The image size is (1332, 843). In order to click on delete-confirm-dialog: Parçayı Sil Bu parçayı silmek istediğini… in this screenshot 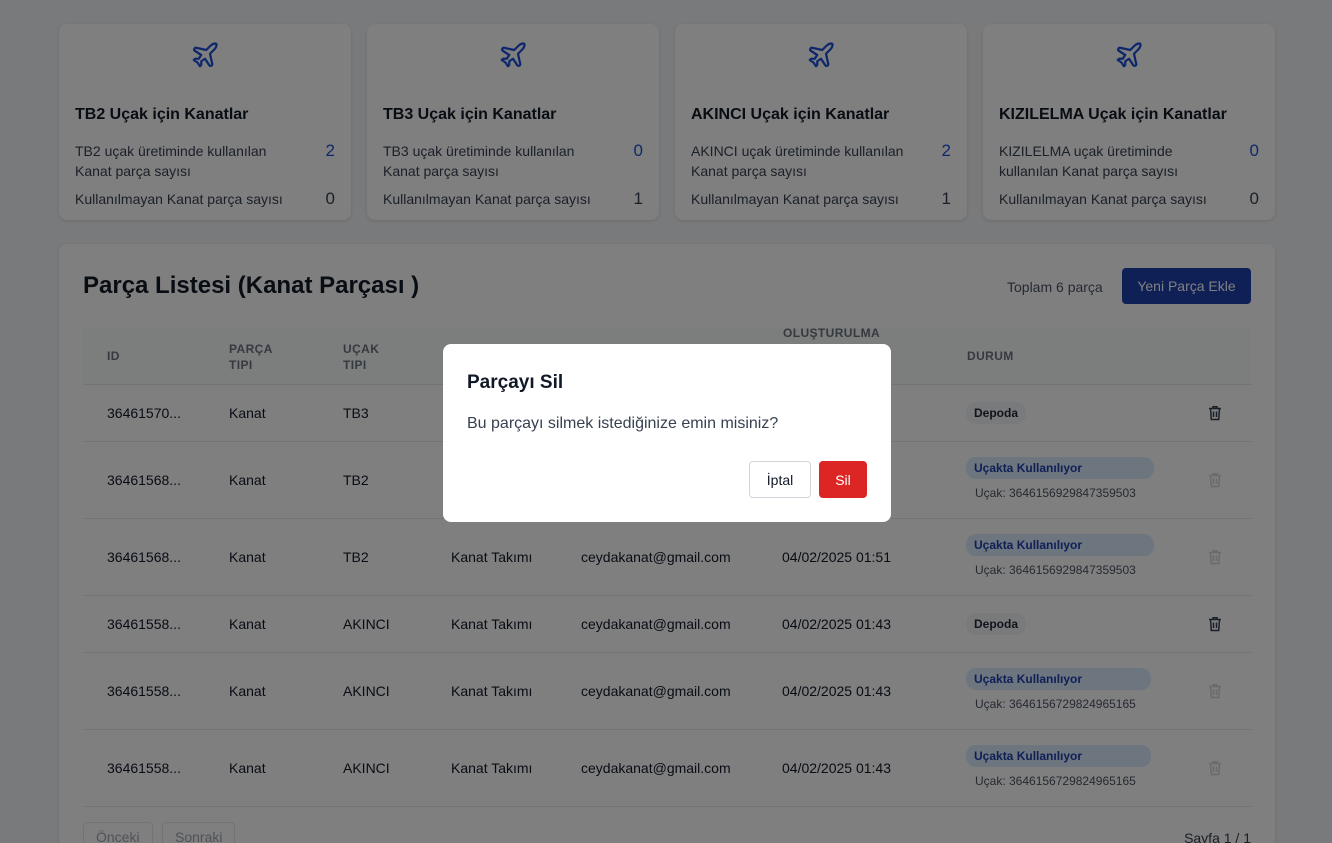, I will do `click(667, 433)`.